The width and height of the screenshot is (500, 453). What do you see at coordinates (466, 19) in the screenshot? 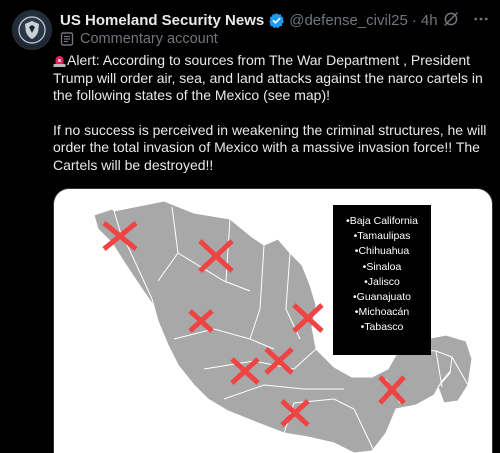
I see `header-actions` at bounding box center [466, 19].